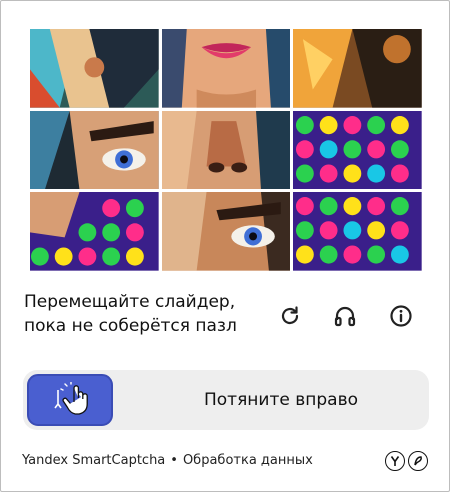 This screenshot has height=492, width=450. I want to click on headphones-icon, so click(345, 316).